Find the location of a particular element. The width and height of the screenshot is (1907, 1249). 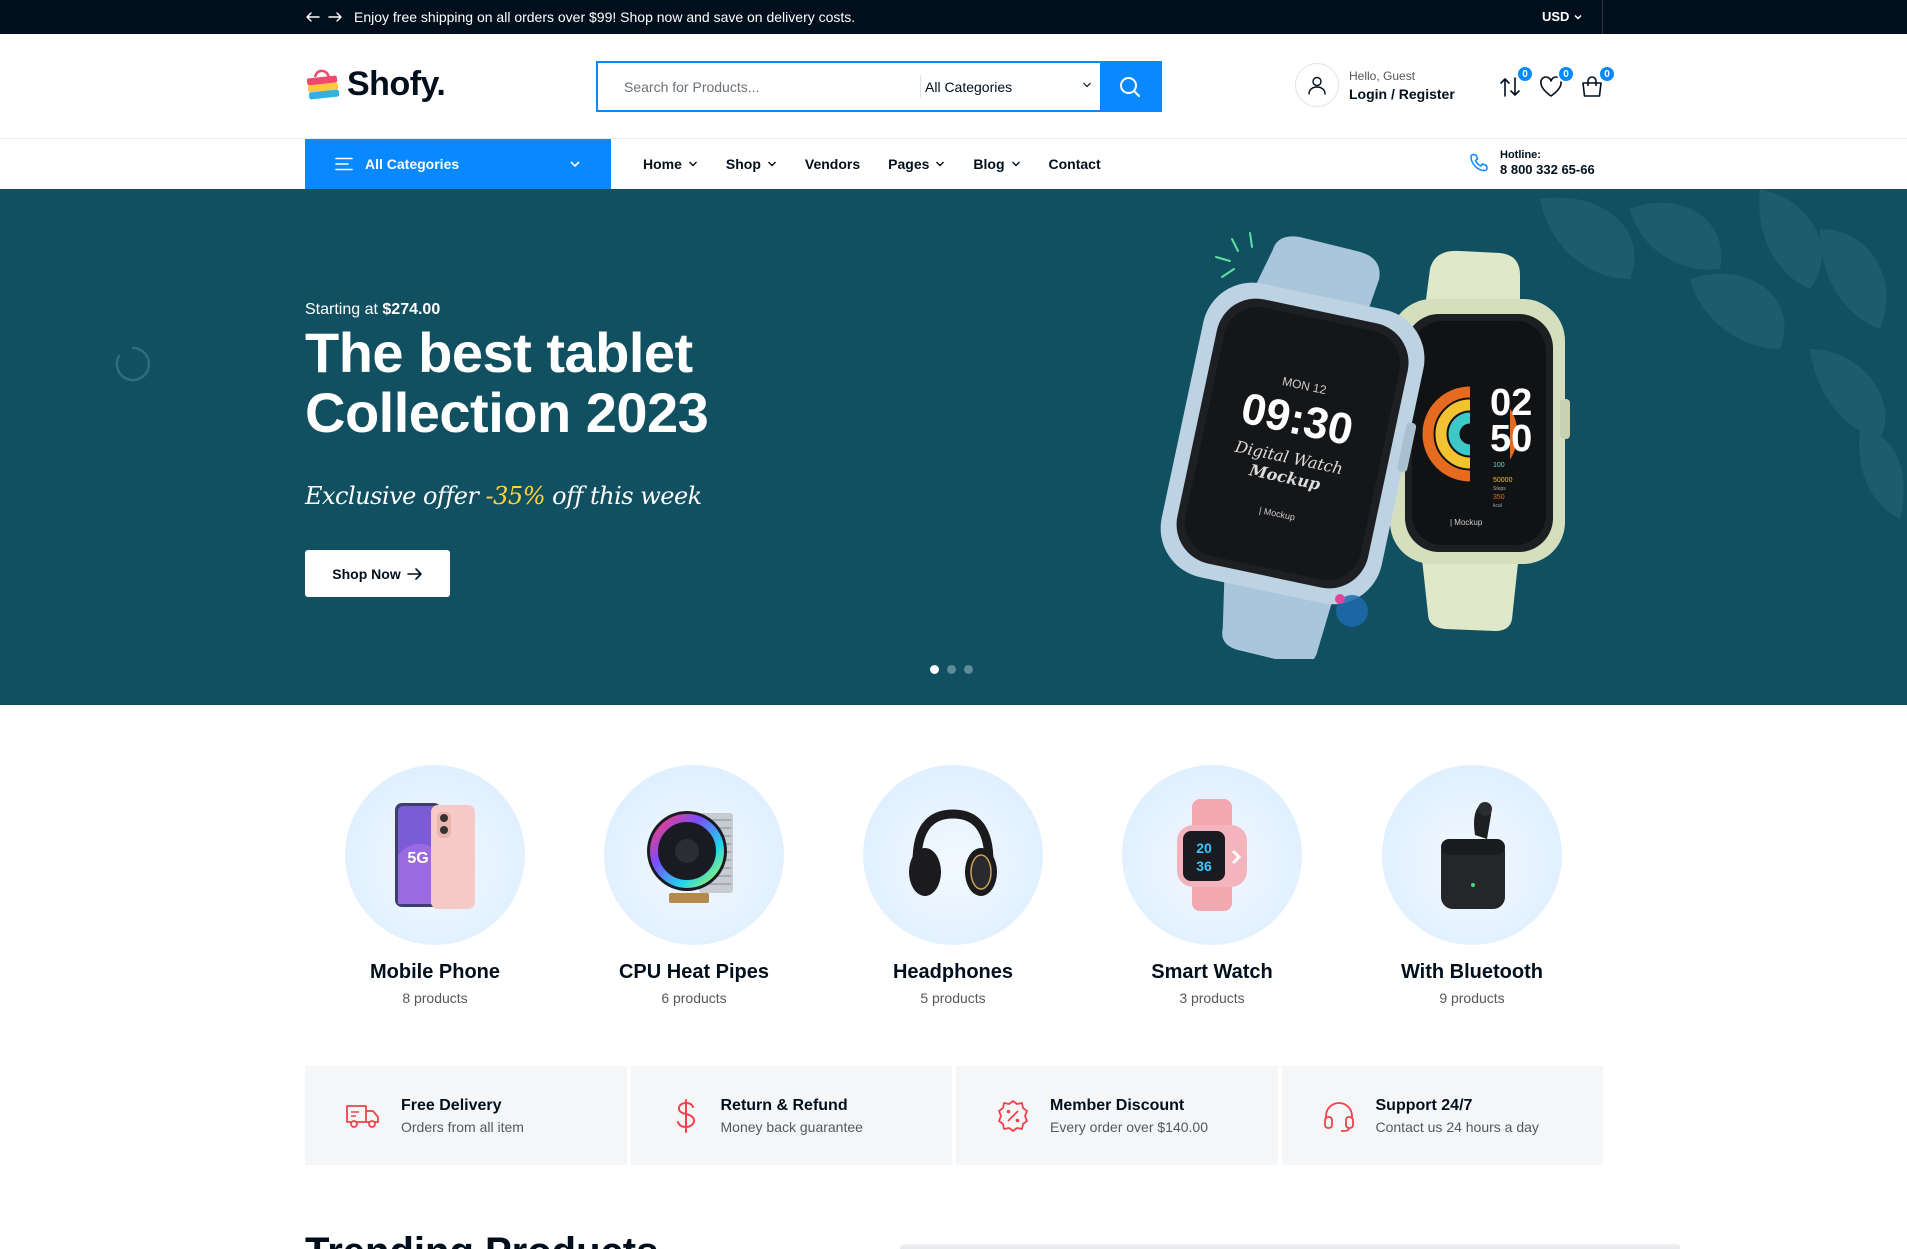

category-item-smart-watch: 20 36 Smart Watch 3 products is located at coordinates (1212, 885).